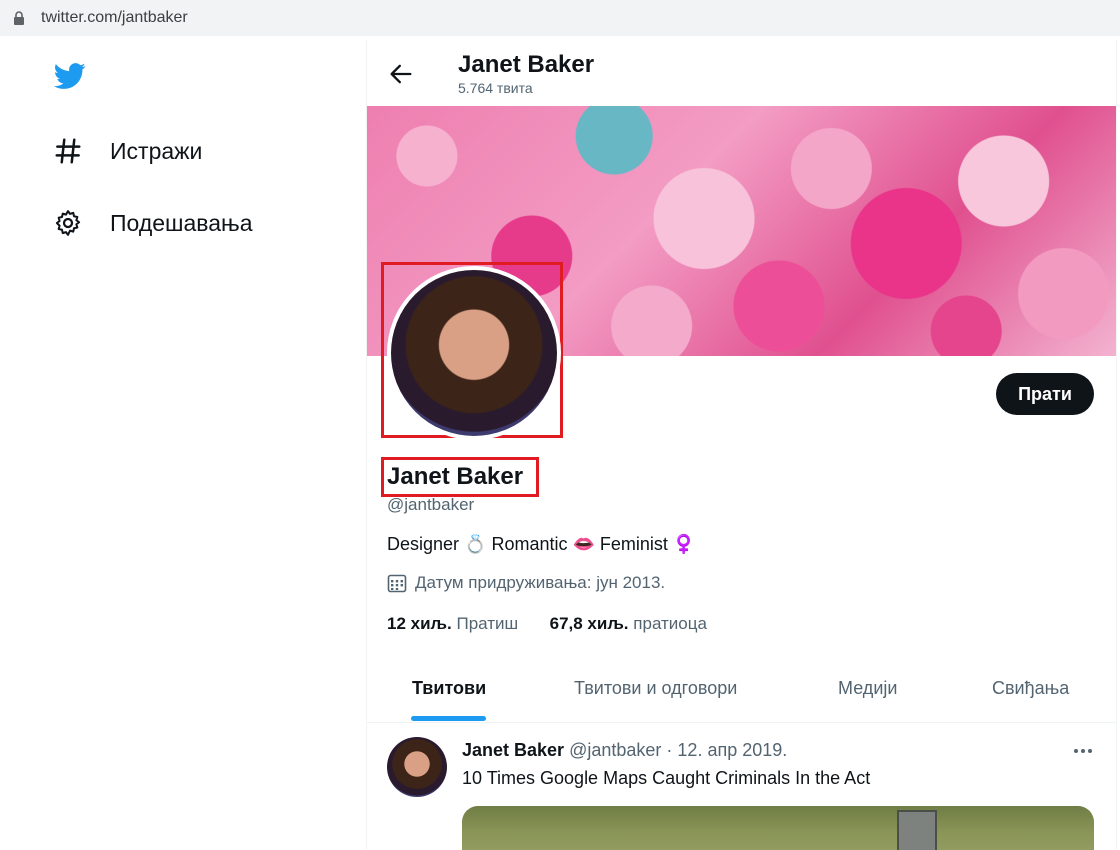 The height and width of the screenshot is (850, 1120). What do you see at coordinates (114, 18) in the screenshot?
I see `url-text: twitter.com/jantbaker` at bounding box center [114, 18].